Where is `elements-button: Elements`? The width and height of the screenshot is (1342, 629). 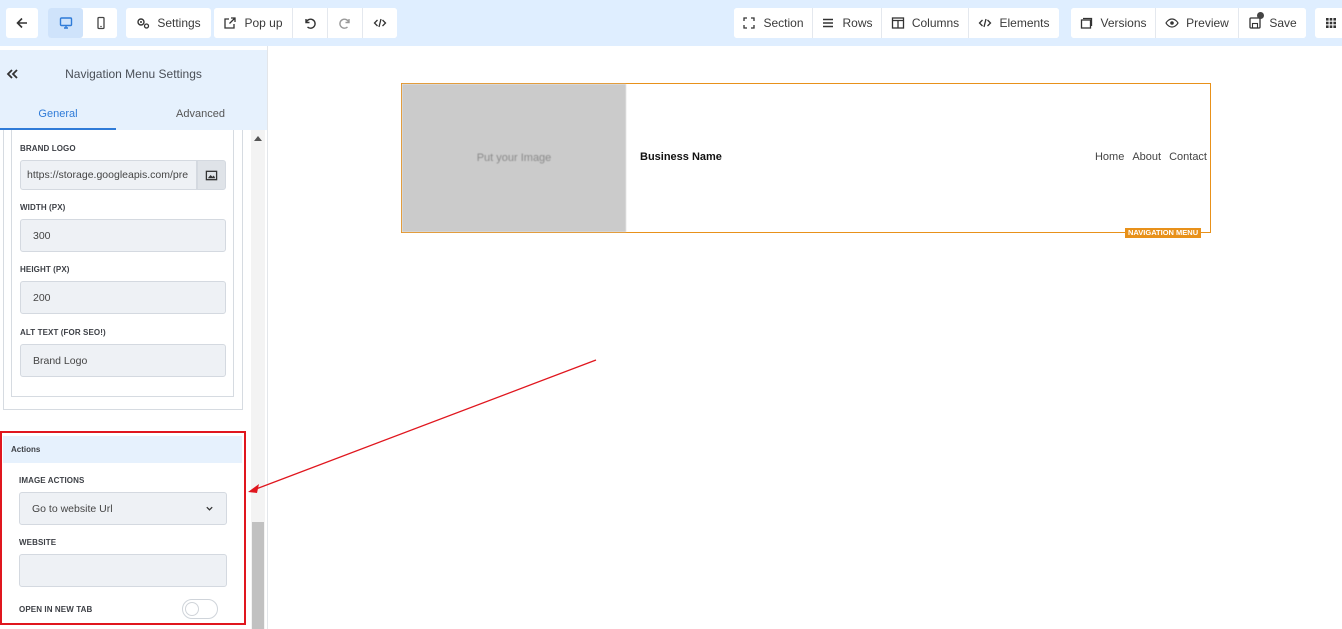 elements-button: Elements is located at coordinates (1014, 23).